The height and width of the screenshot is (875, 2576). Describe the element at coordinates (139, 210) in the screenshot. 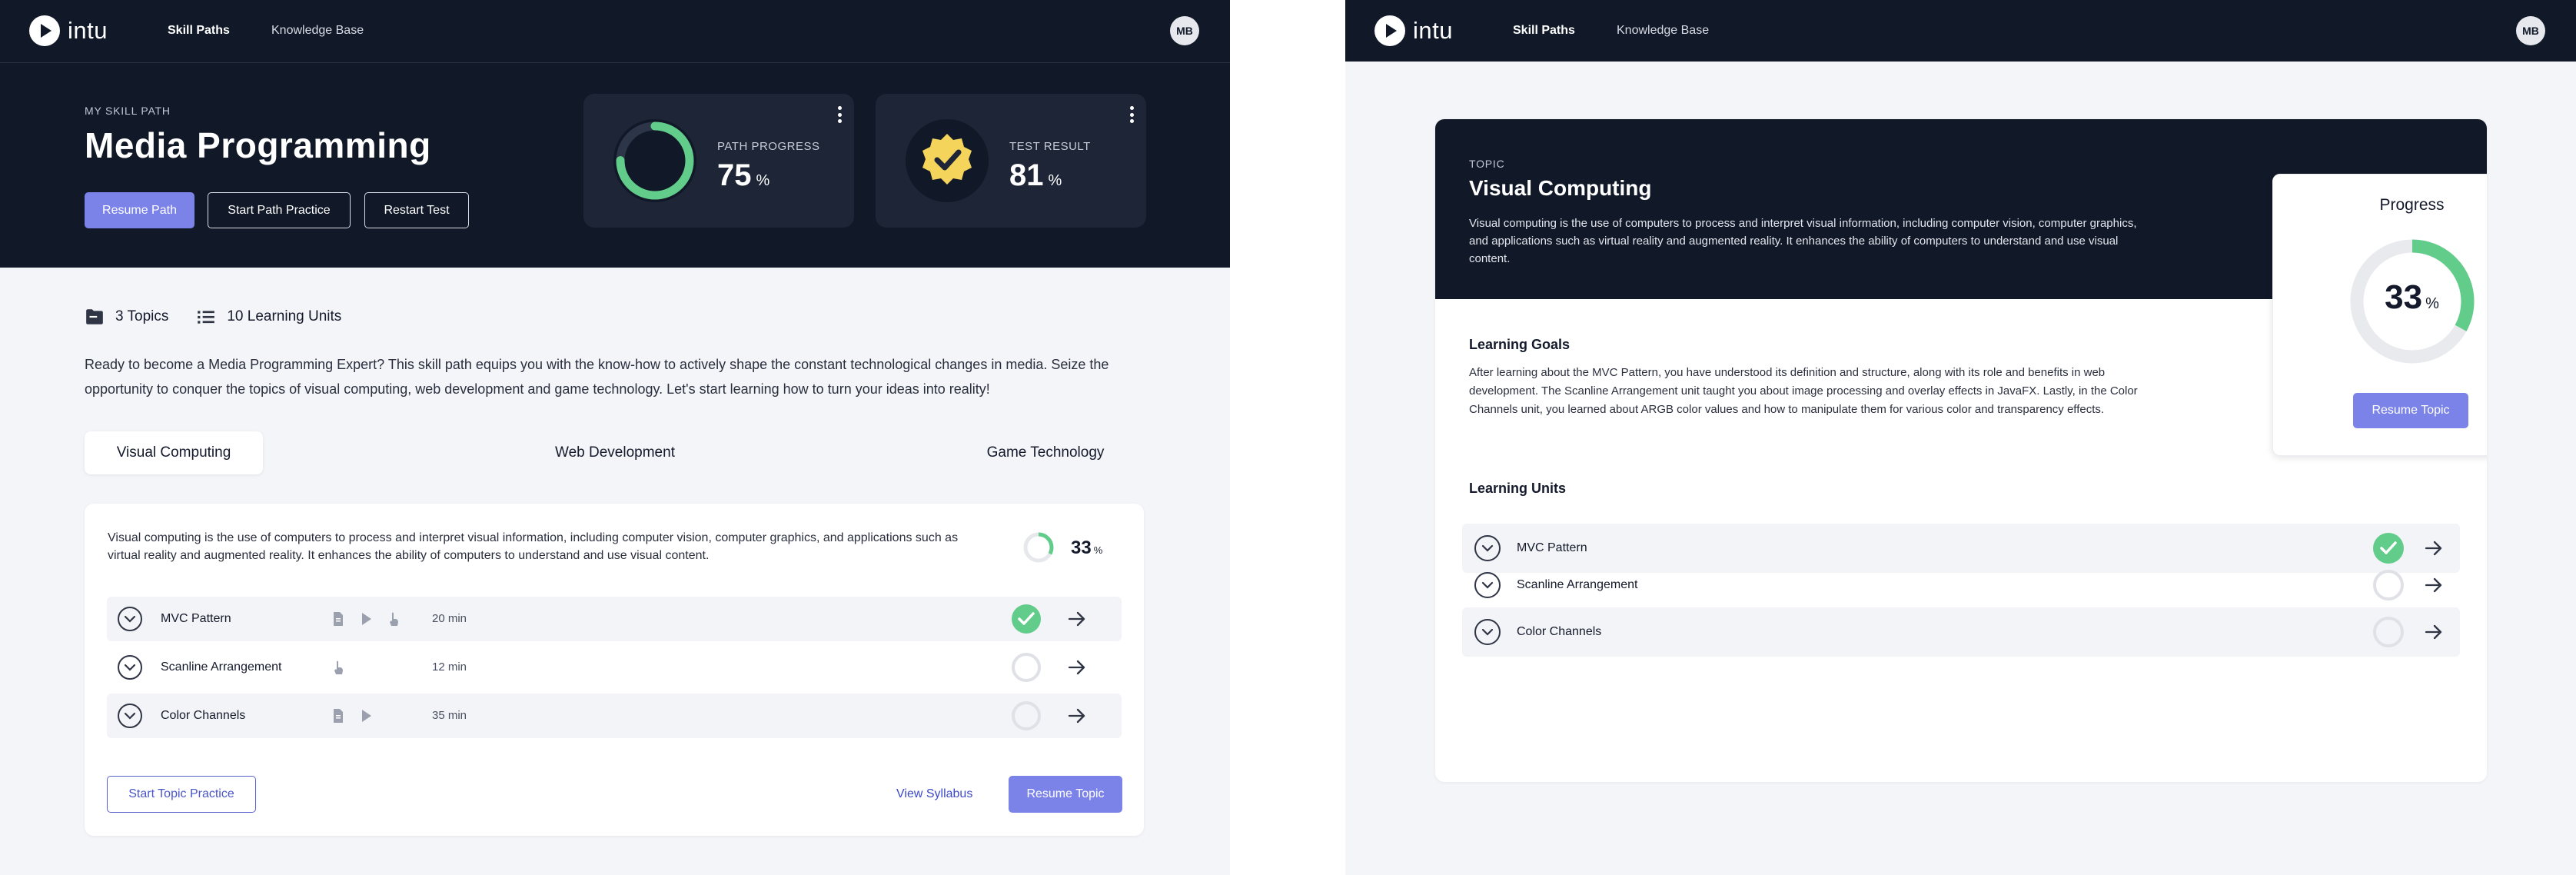

I see `resume-path-button: Resume Path` at that location.